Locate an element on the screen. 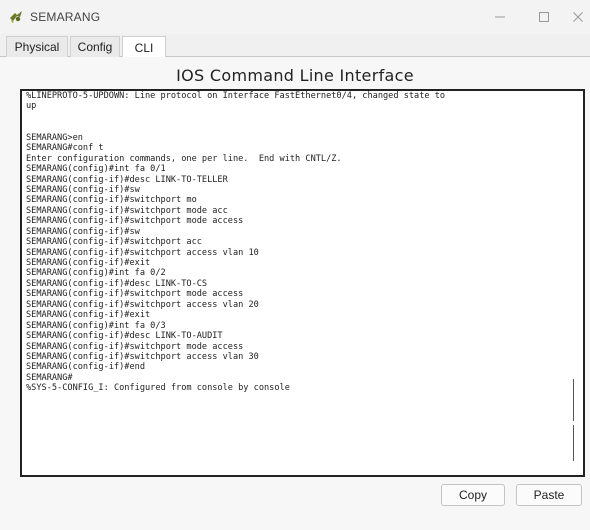 This screenshot has width=590, height=530. copy-button: Copy is located at coordinates (473, 495).